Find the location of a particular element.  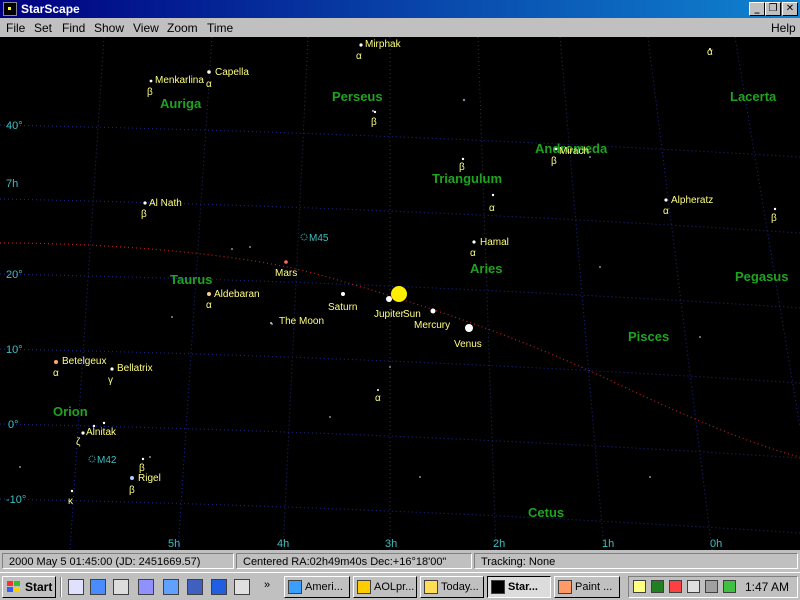

maximize-button: ❐ is located at coordinates (773, 9).